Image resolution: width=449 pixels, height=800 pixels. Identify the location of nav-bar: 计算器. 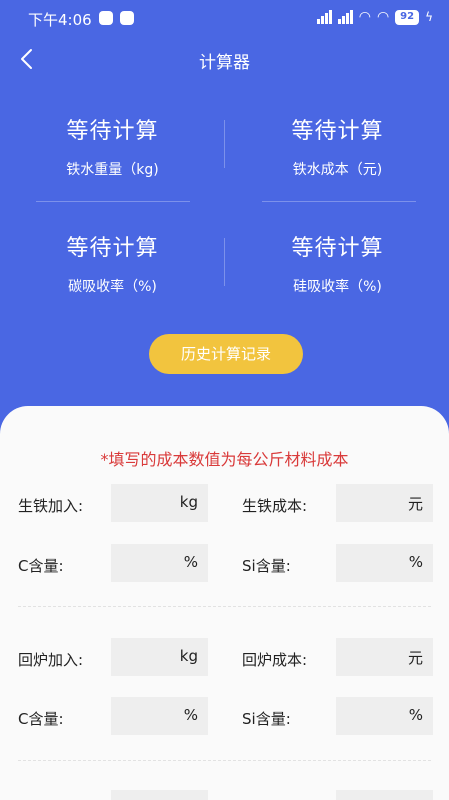
(224, 60).